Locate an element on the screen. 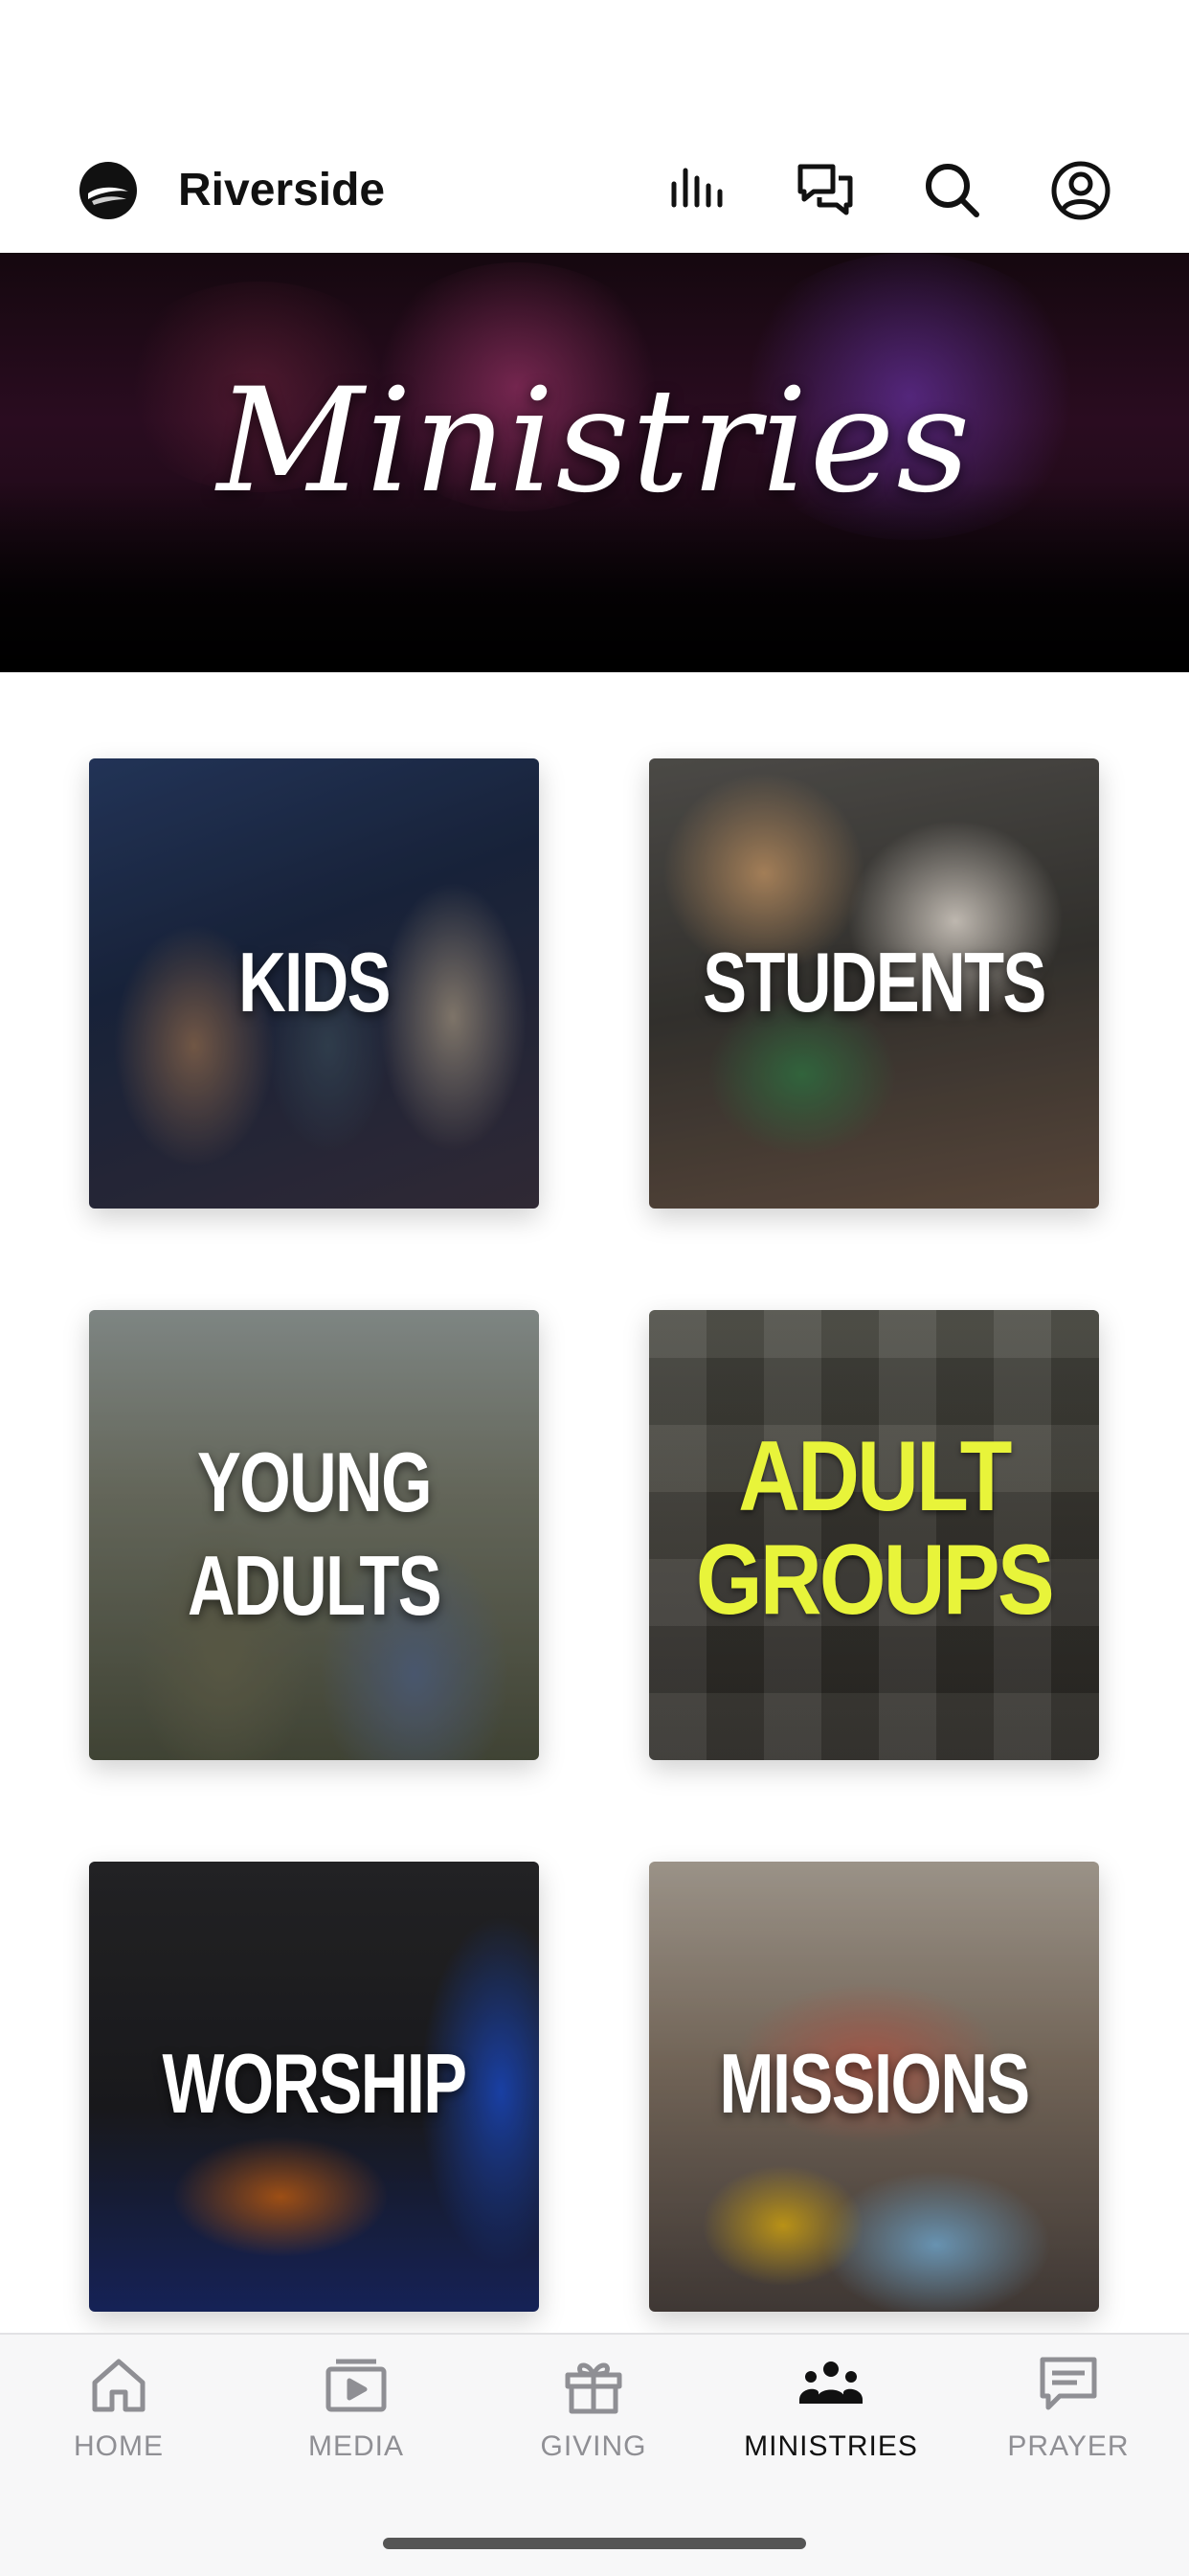  ministry-tile-worship: WORSHIP is located at coordinates (314, 2087).